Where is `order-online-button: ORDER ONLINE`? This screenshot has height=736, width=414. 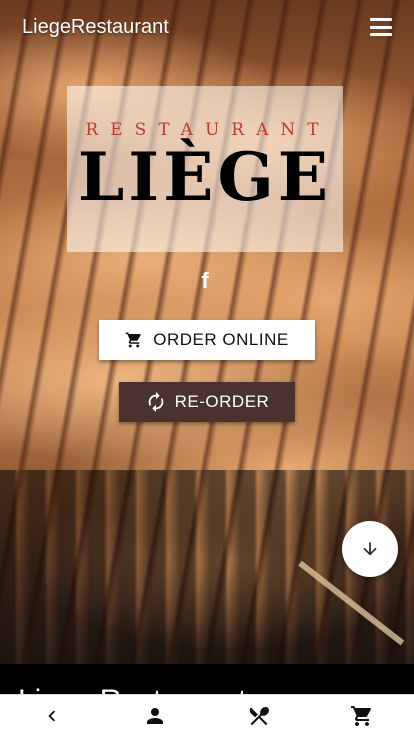 order-online-button: ORDER ONLINE is located at coordinates (207, 340).